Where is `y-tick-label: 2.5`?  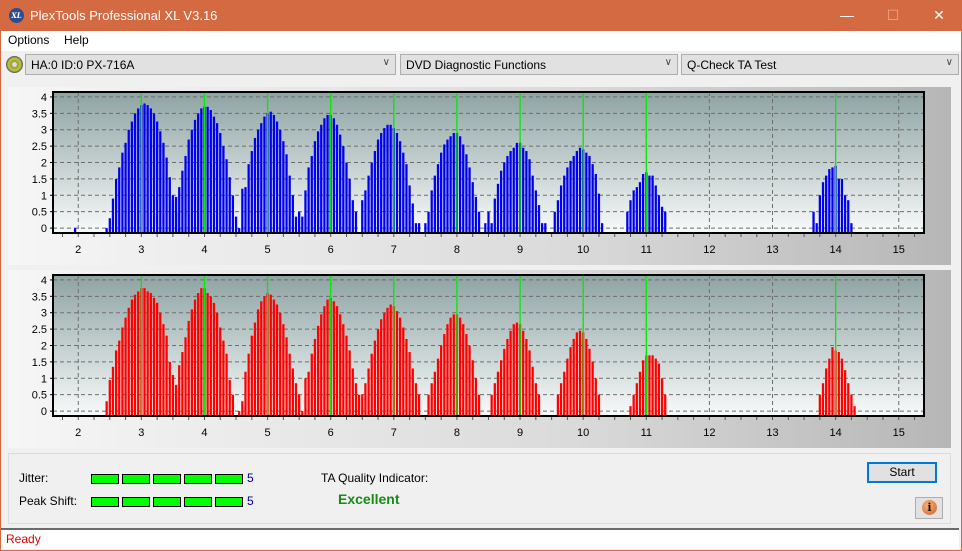 y-tick-label: 2.5 is located at coordinates (39, 147).